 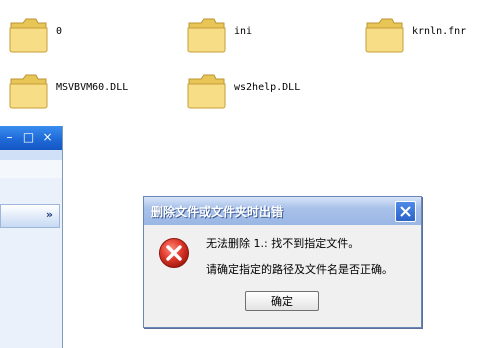 What do you see at coordinates (47, 137) in the screenshot?
I see `close-button: ×` at bounding box center [47, 137].